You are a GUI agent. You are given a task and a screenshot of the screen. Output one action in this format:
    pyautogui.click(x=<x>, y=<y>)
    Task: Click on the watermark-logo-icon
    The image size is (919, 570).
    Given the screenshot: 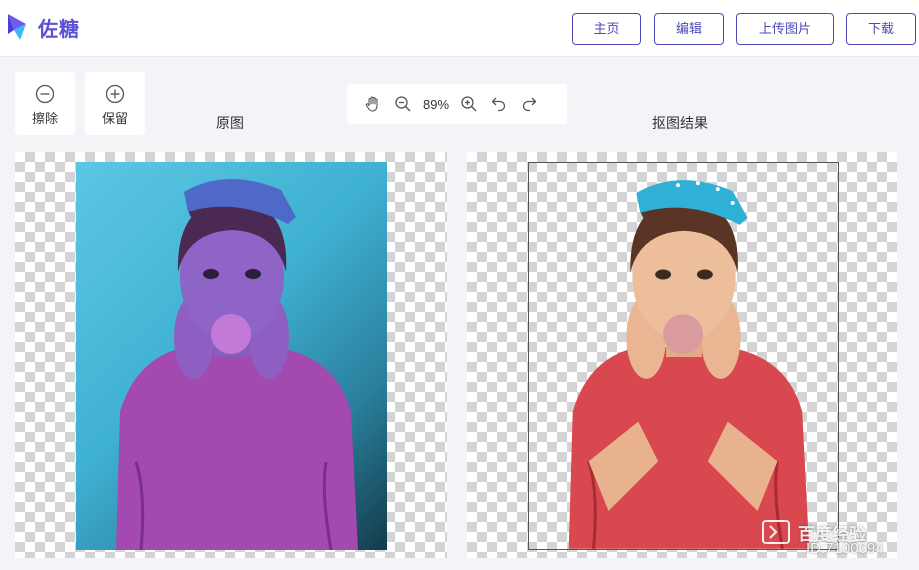 What is the action you would take?
    pyautogui.click(x=776, y=532)
    